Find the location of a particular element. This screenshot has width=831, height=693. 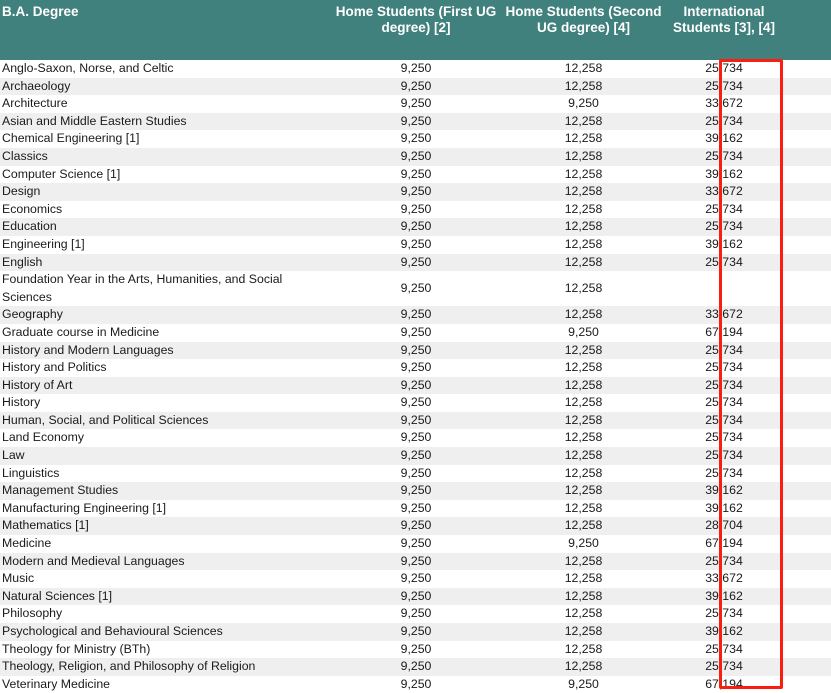

cell-degree: Human, Social, and Political Sciences is located at coordinates (165, 420).